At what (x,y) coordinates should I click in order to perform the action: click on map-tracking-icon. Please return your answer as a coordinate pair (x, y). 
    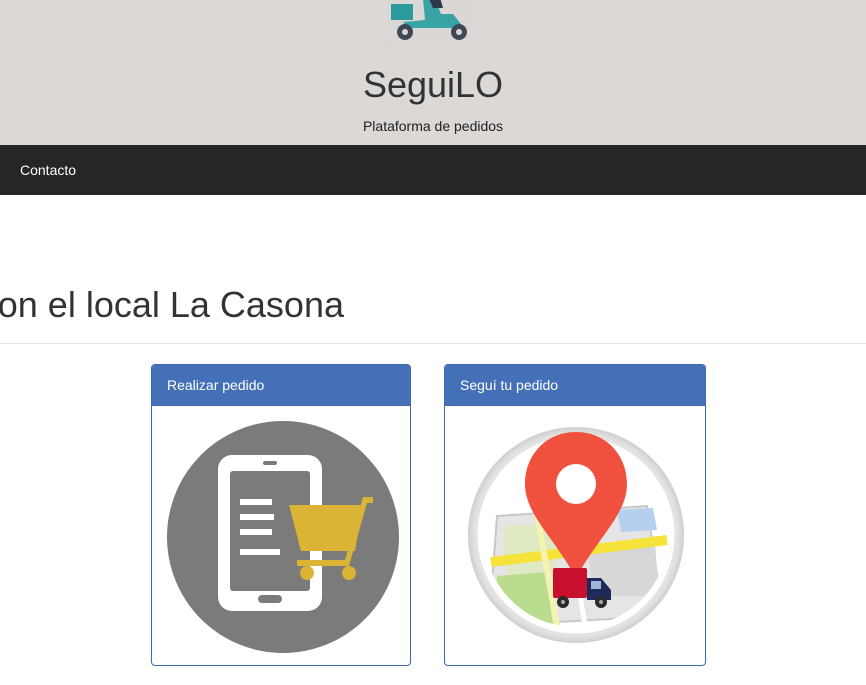
    Looking at the image, I should click on (576, 535).